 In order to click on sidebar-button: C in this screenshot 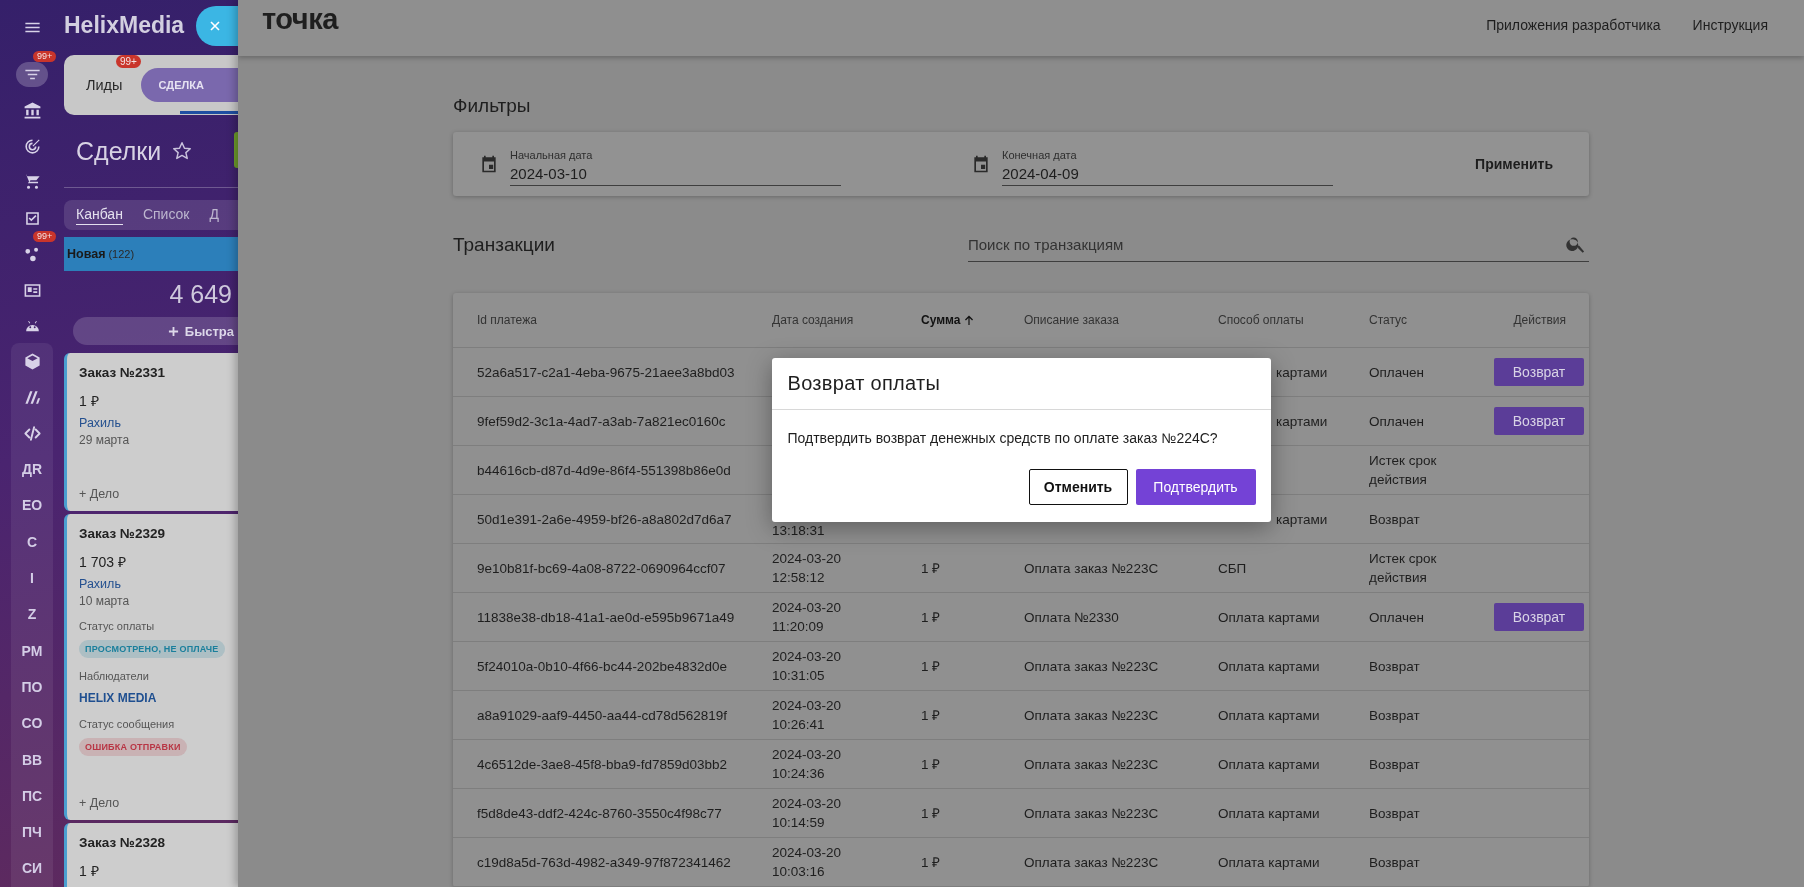, I will do `click(32, 541)`.